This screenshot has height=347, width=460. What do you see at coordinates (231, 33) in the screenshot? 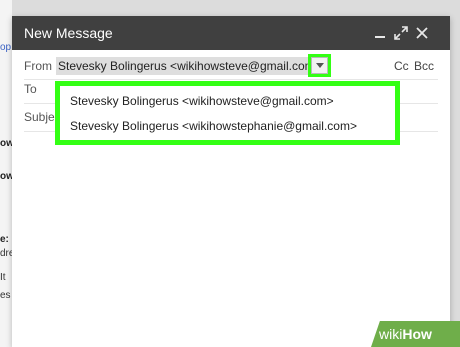
I see `compose-header: New Message` at bounding box center [231, 33].